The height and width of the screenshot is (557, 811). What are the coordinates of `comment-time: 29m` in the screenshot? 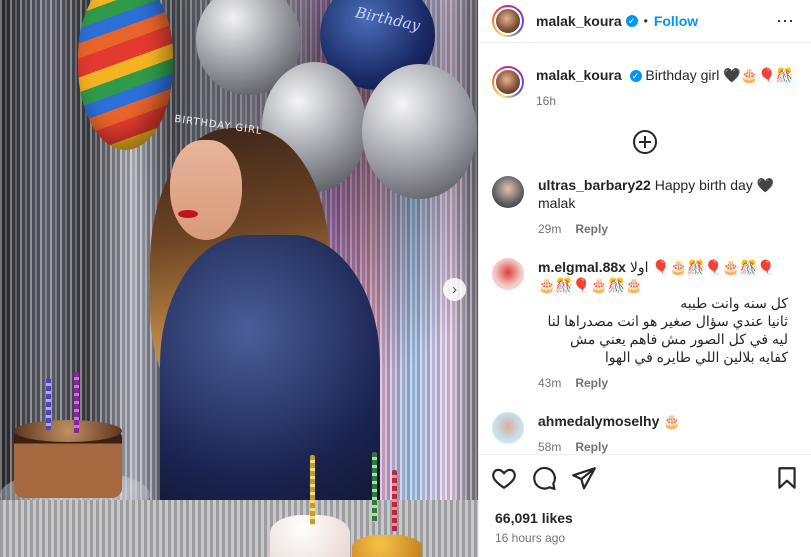 It's located at (549, 229).